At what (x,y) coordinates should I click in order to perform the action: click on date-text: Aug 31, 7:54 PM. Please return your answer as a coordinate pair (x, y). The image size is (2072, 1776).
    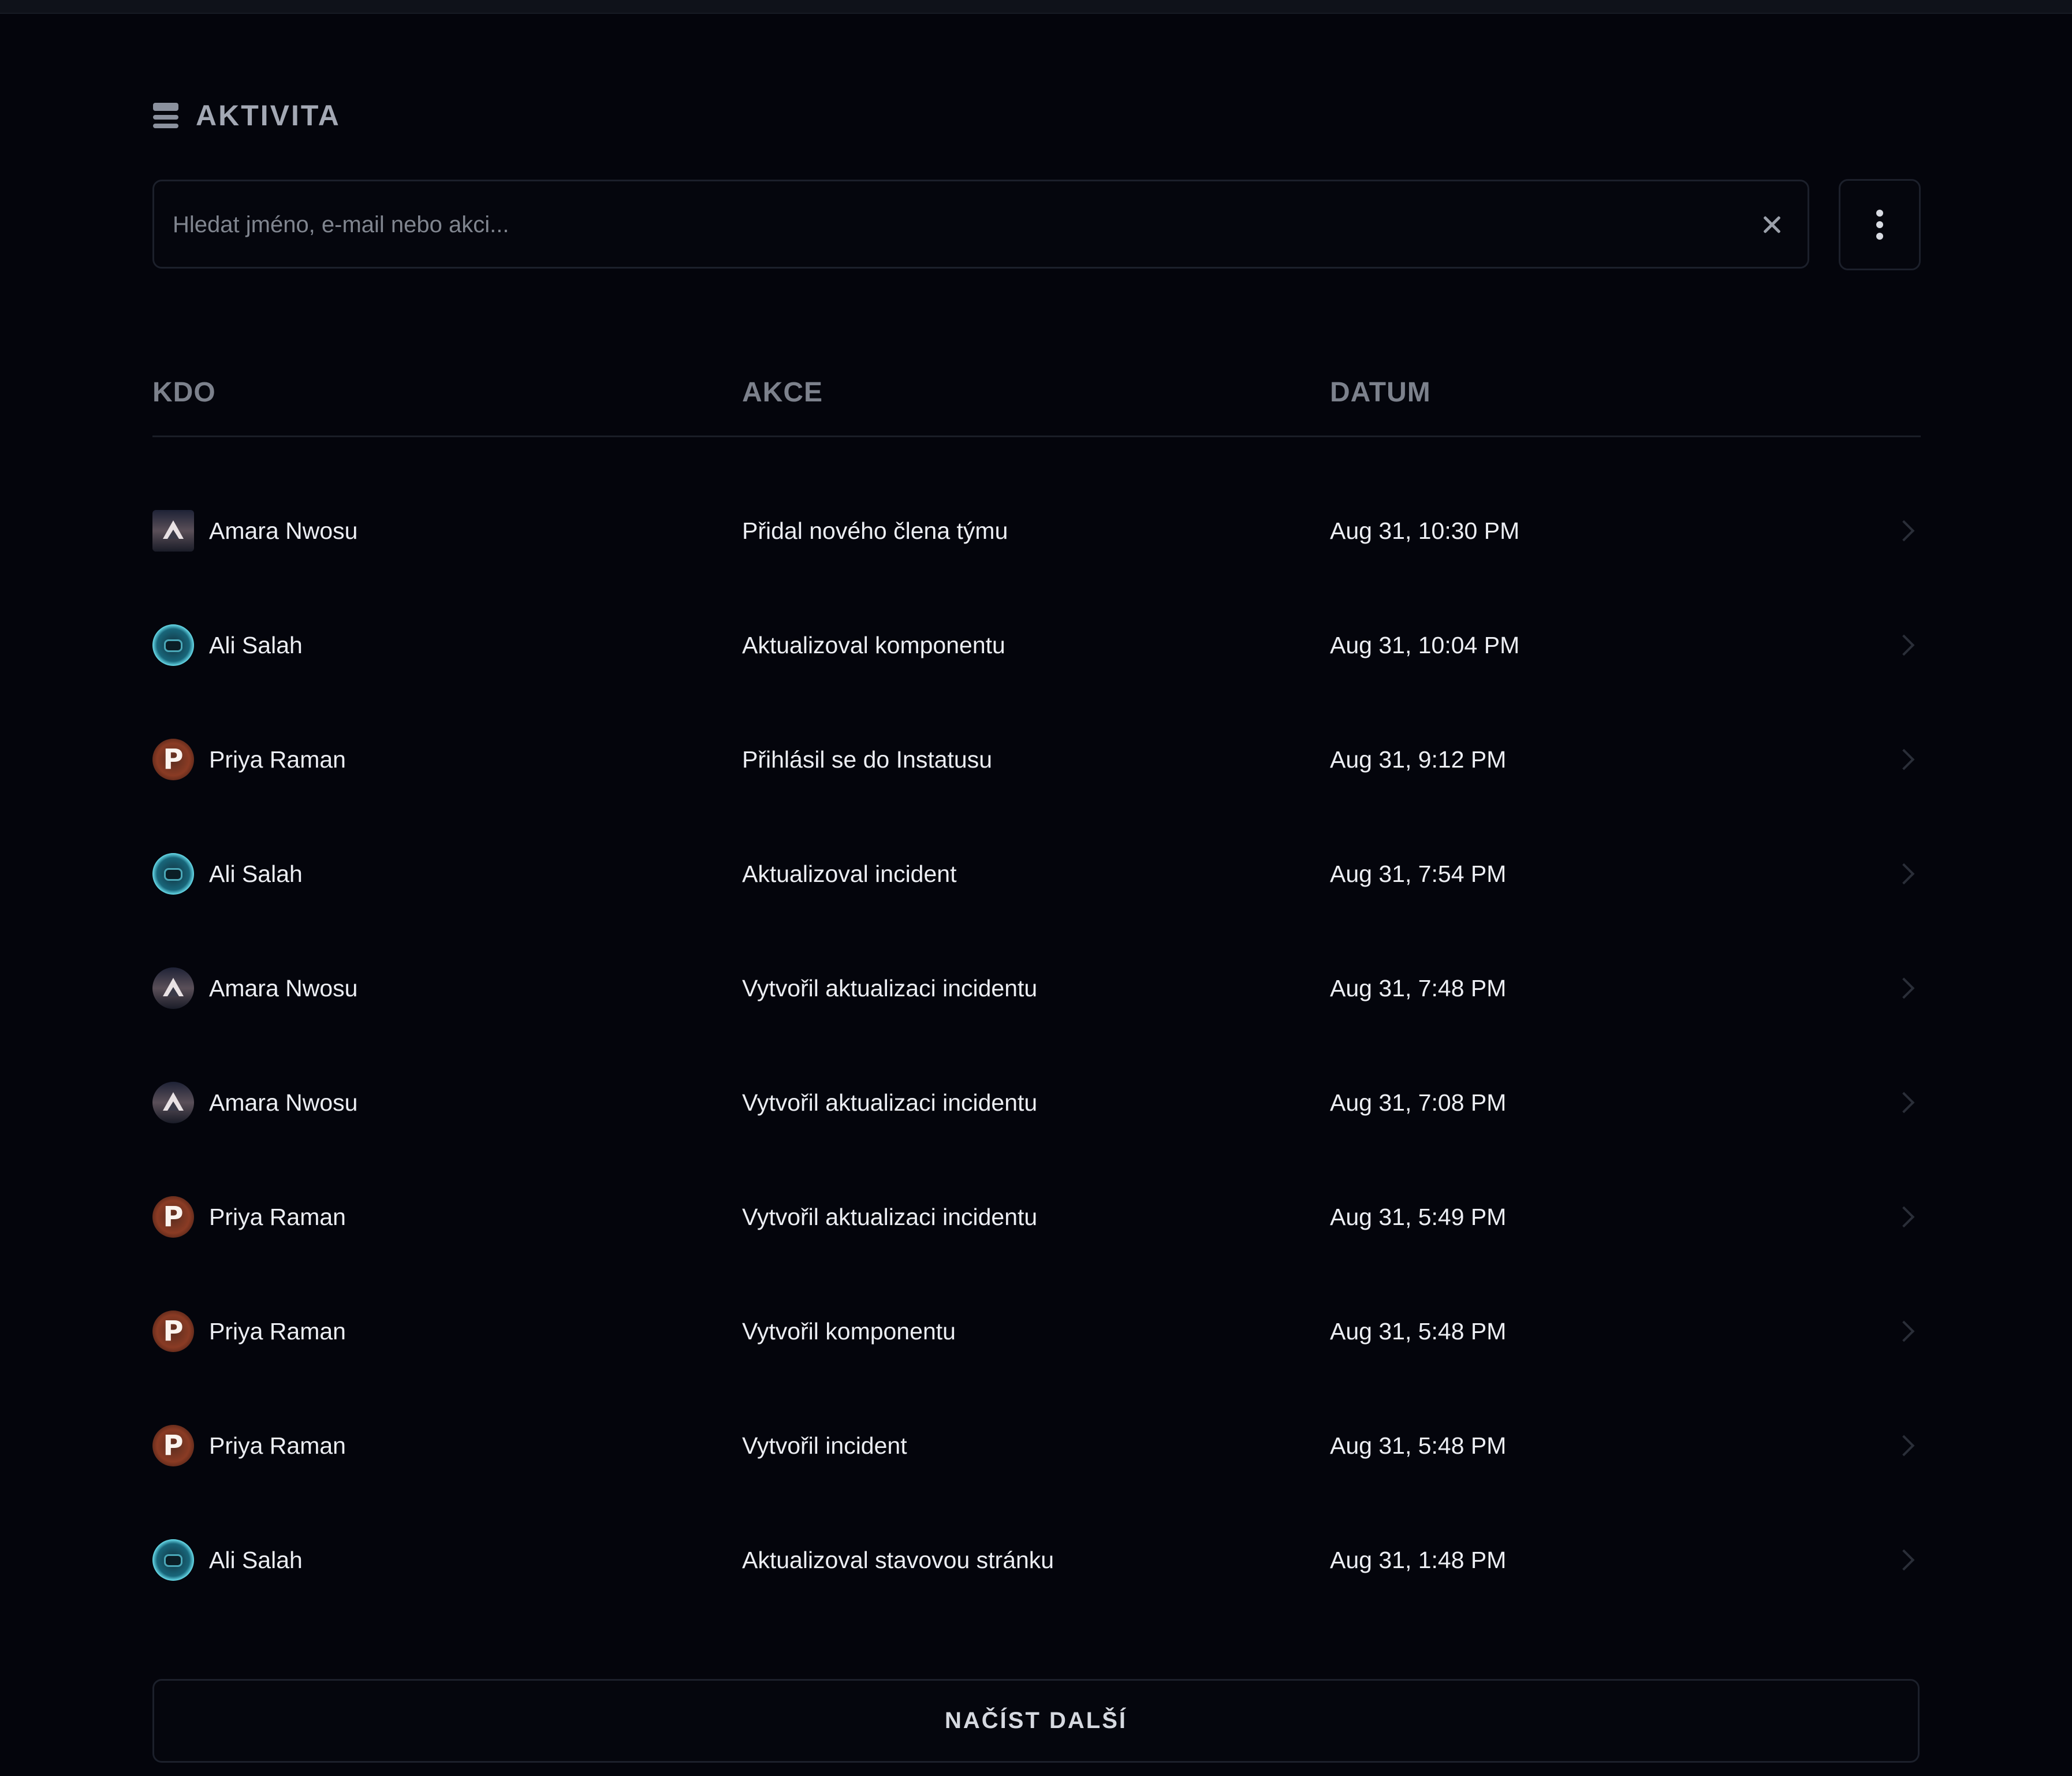
    Looking at the image, I should click on (1418, 873).